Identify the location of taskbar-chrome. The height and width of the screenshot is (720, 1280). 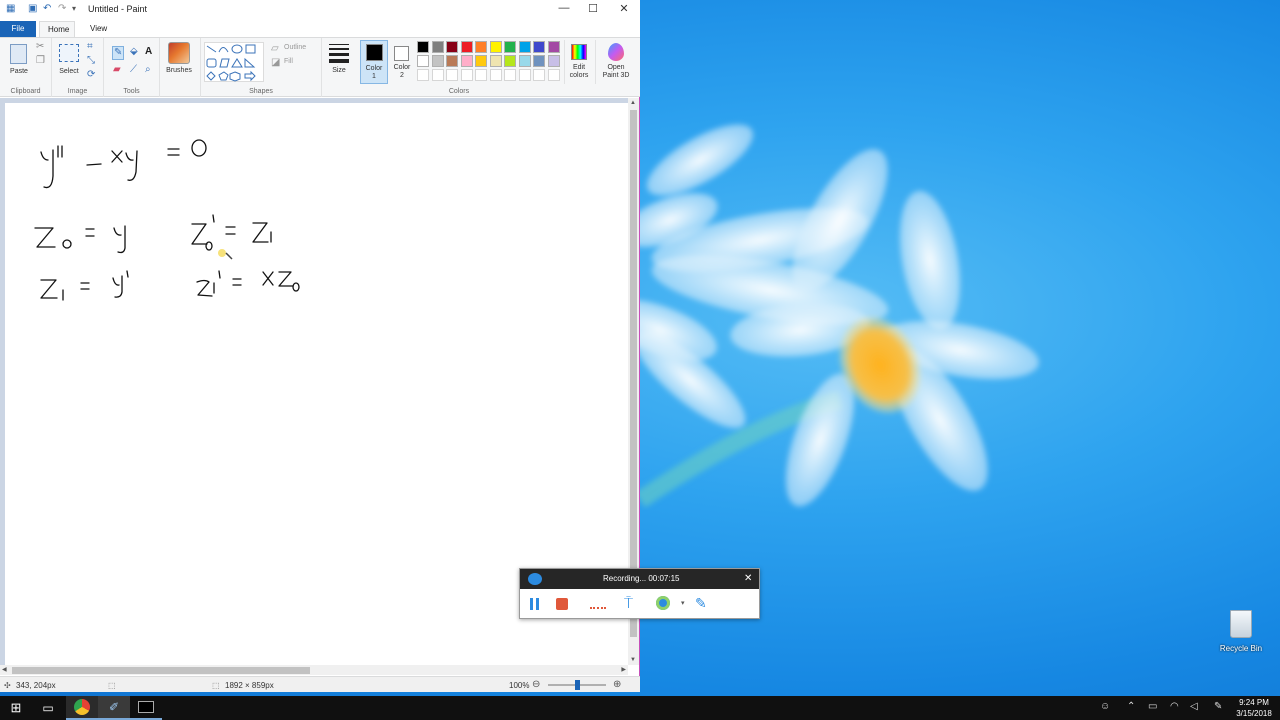
(82, 708).